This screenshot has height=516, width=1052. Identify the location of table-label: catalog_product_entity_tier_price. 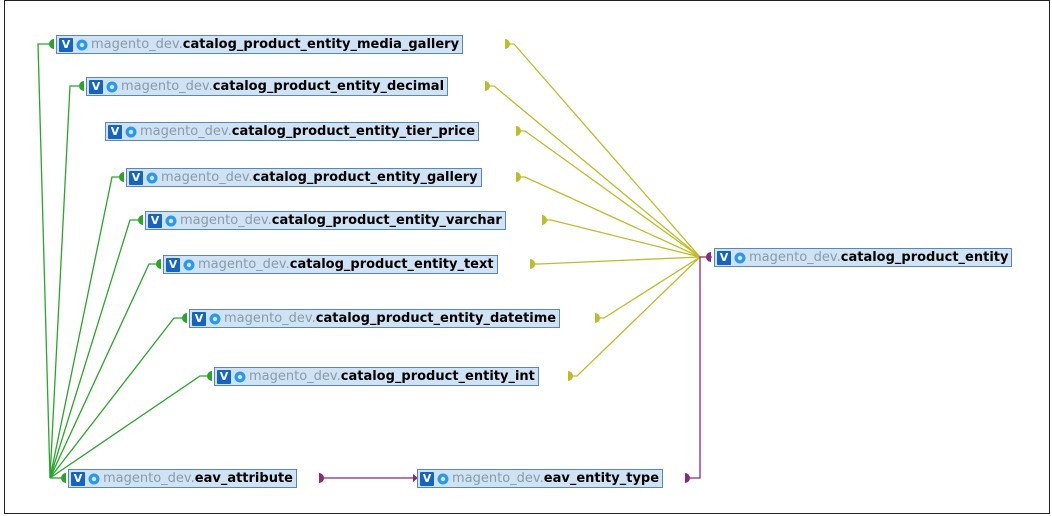
(353, 131).